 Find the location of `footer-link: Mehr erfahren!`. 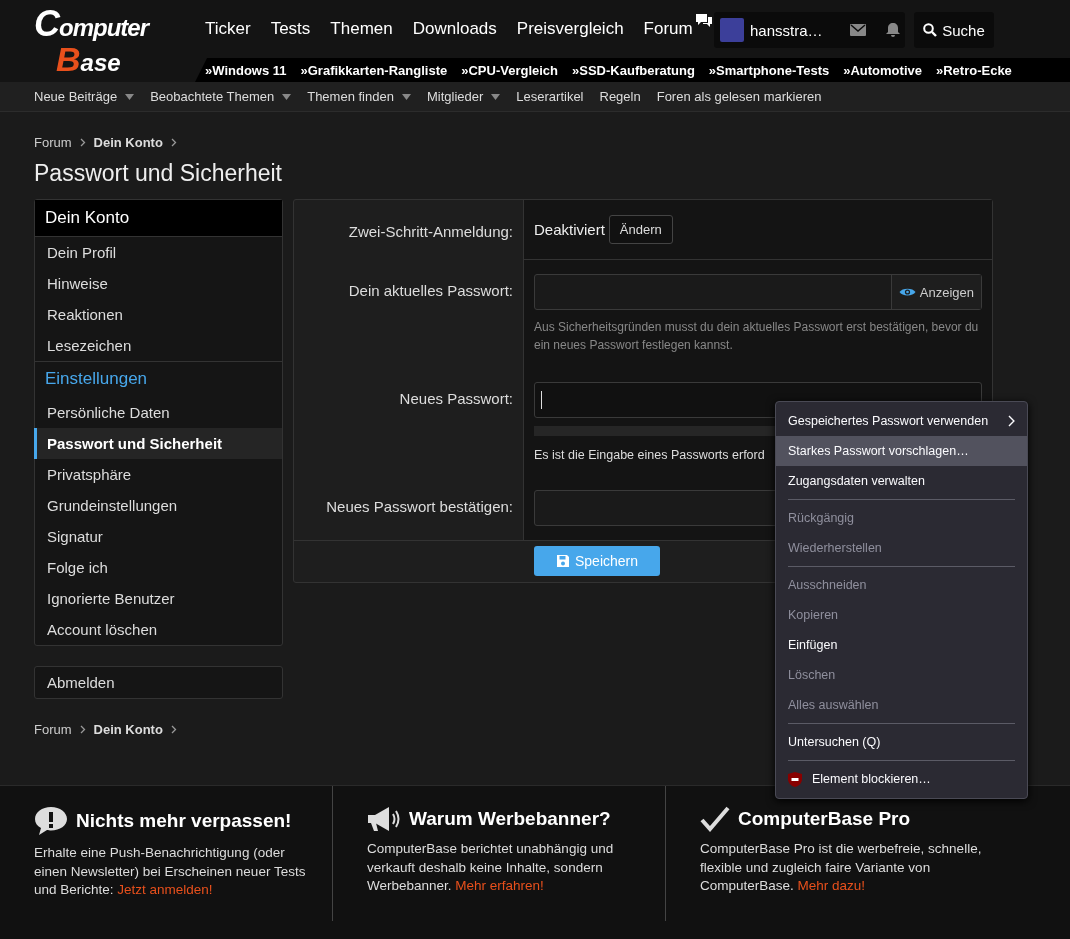

footer-link: Mehr erfahren! is located at coordinates (499, 886).